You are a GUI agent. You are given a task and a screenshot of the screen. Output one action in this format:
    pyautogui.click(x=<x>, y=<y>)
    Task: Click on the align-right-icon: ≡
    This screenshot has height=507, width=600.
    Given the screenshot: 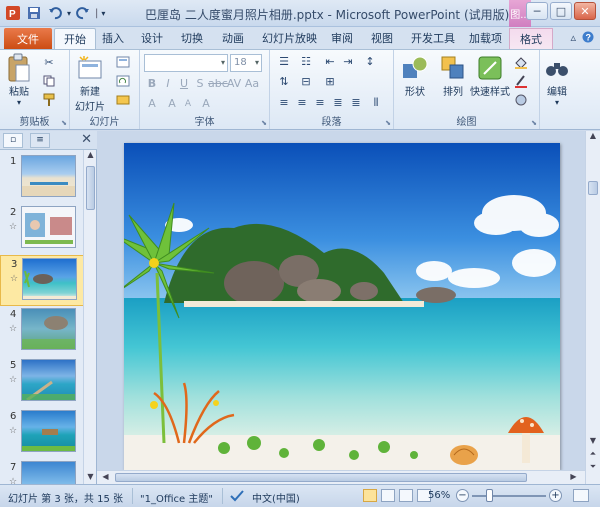 What is the action you would take?
    pyautogui.click(x=320, y=103)
    